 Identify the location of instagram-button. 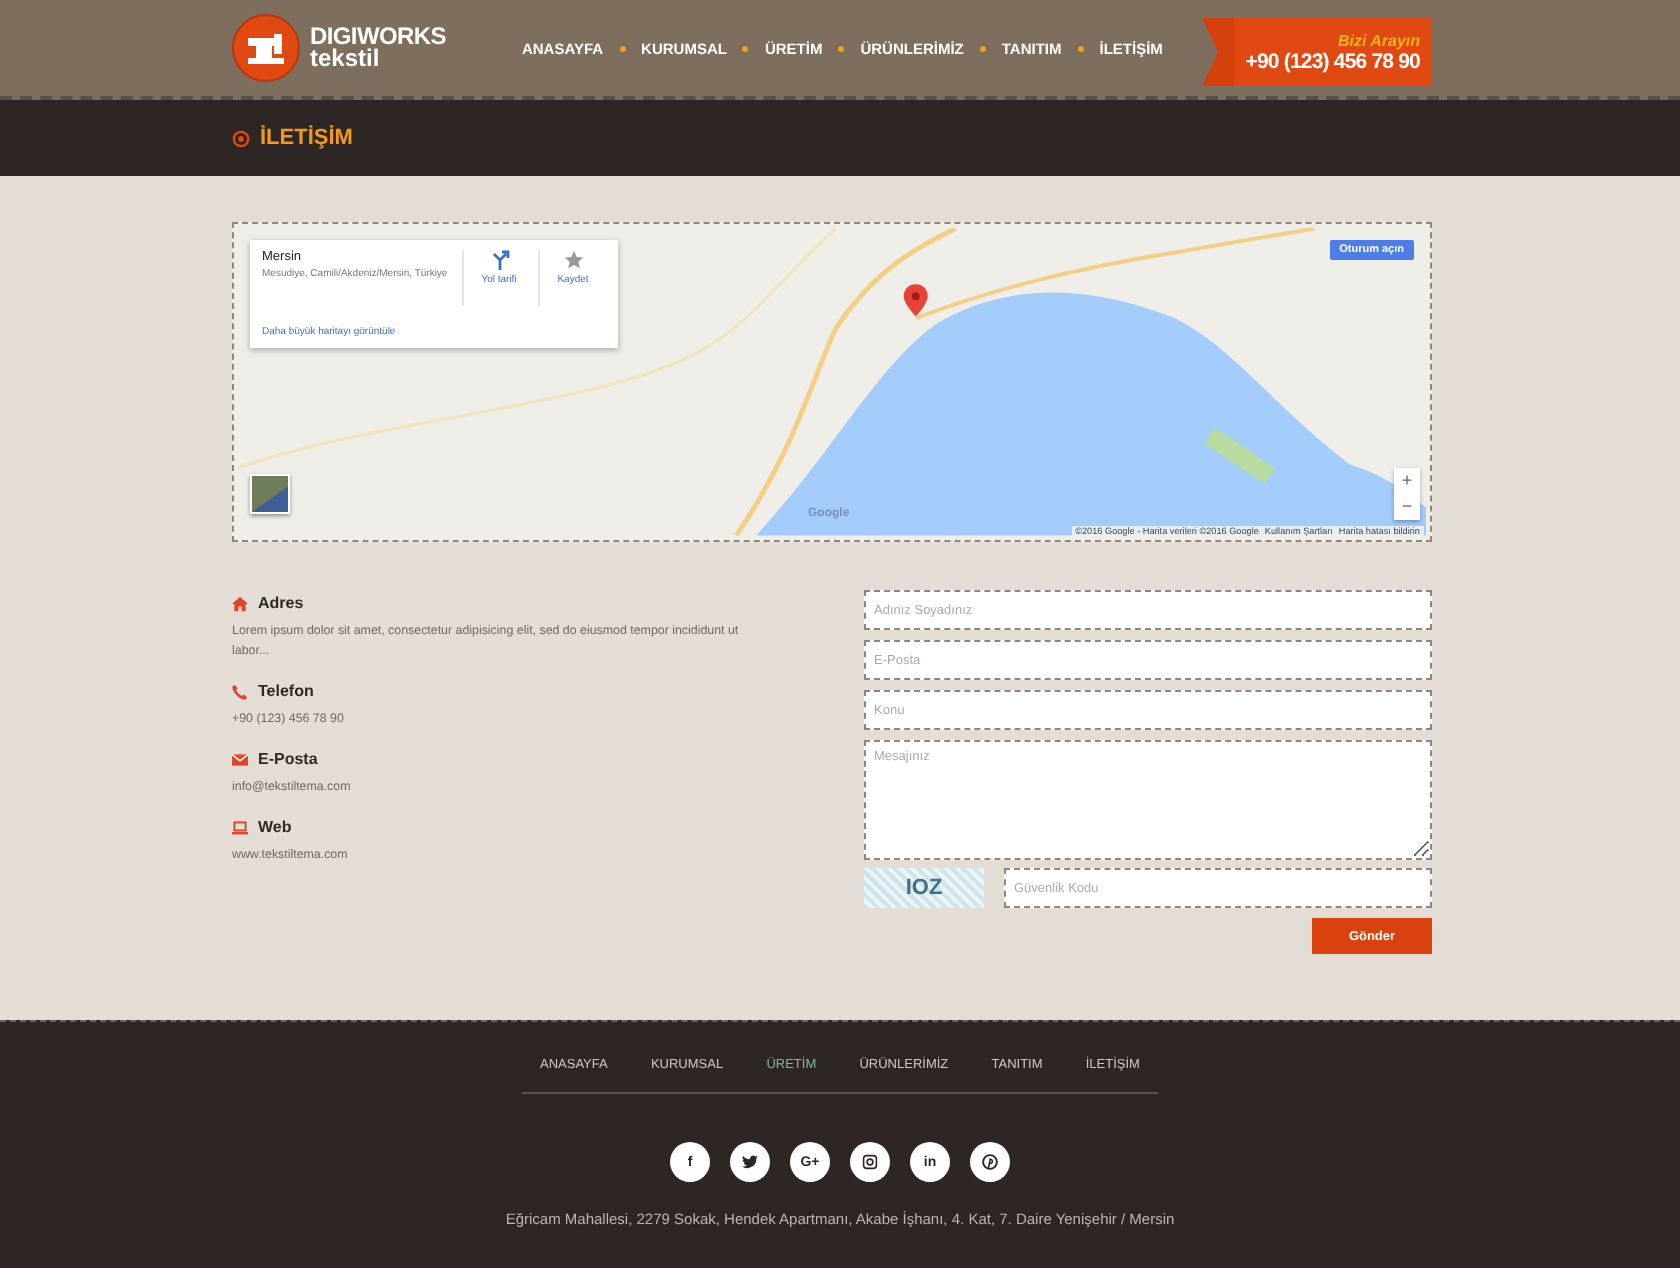
(870, 1162).